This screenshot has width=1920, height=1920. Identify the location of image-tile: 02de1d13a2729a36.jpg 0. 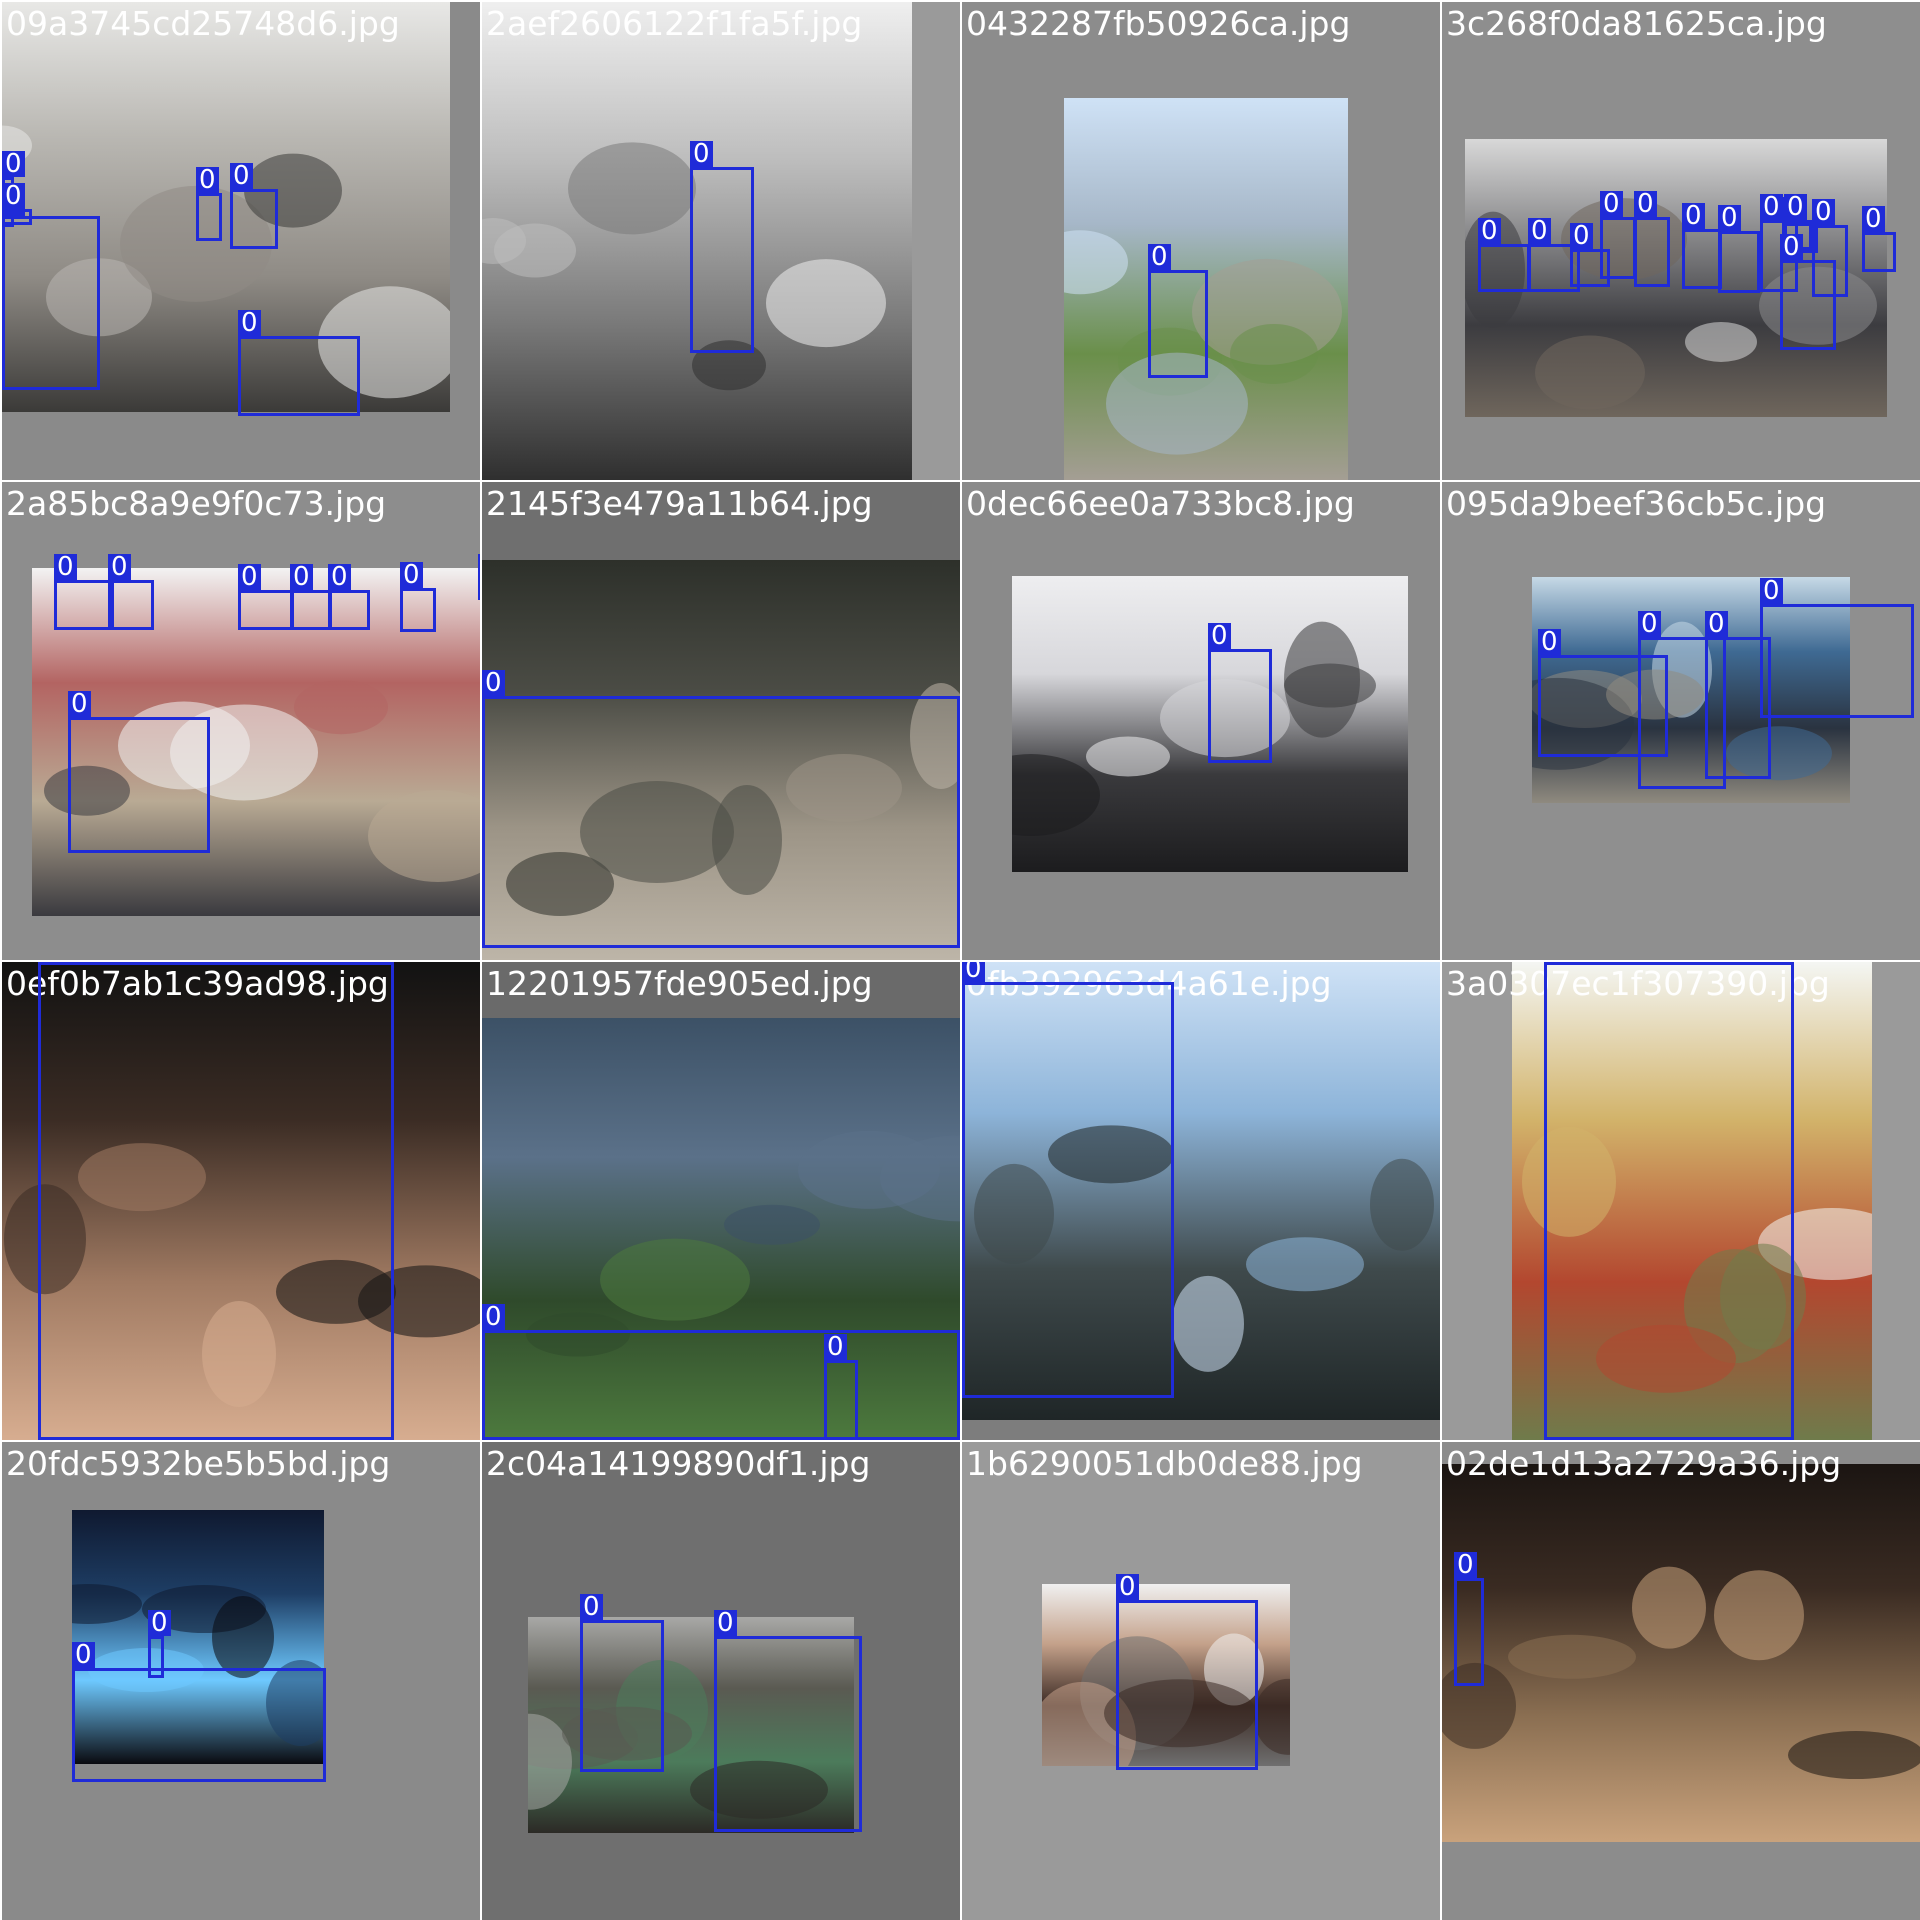
(1681, 1681).